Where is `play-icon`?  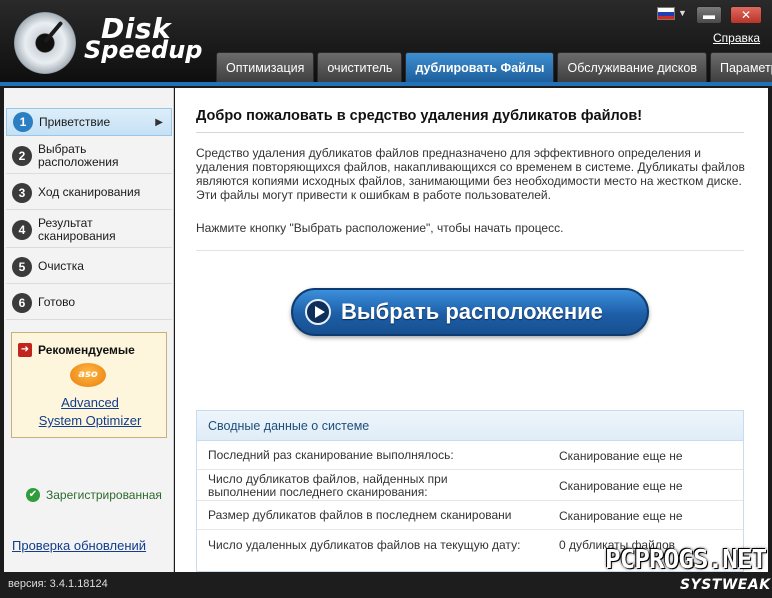
play-icon is located at coordinates (318, 312).